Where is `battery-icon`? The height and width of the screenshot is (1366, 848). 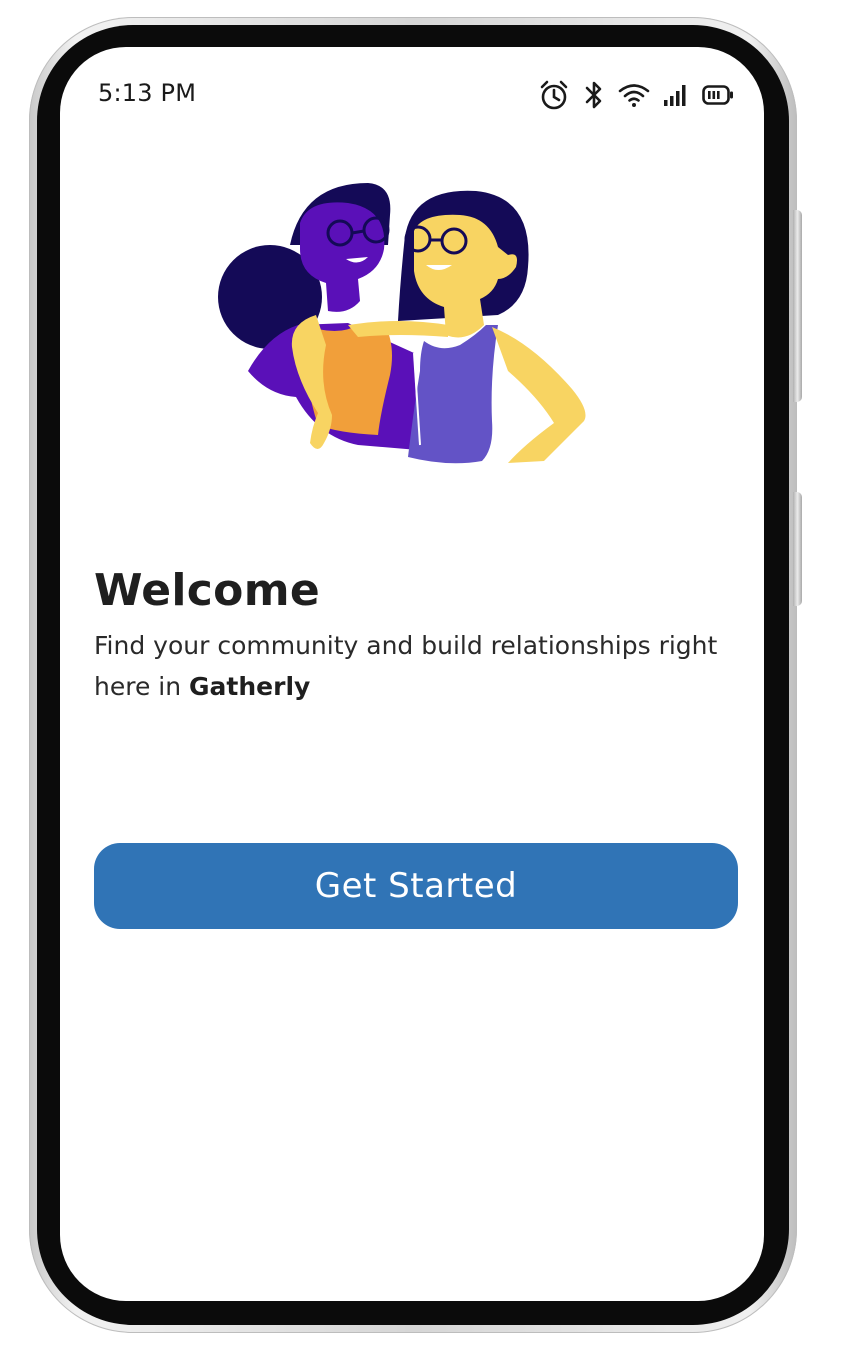
battery-icon is located at coordinates (718, 95).